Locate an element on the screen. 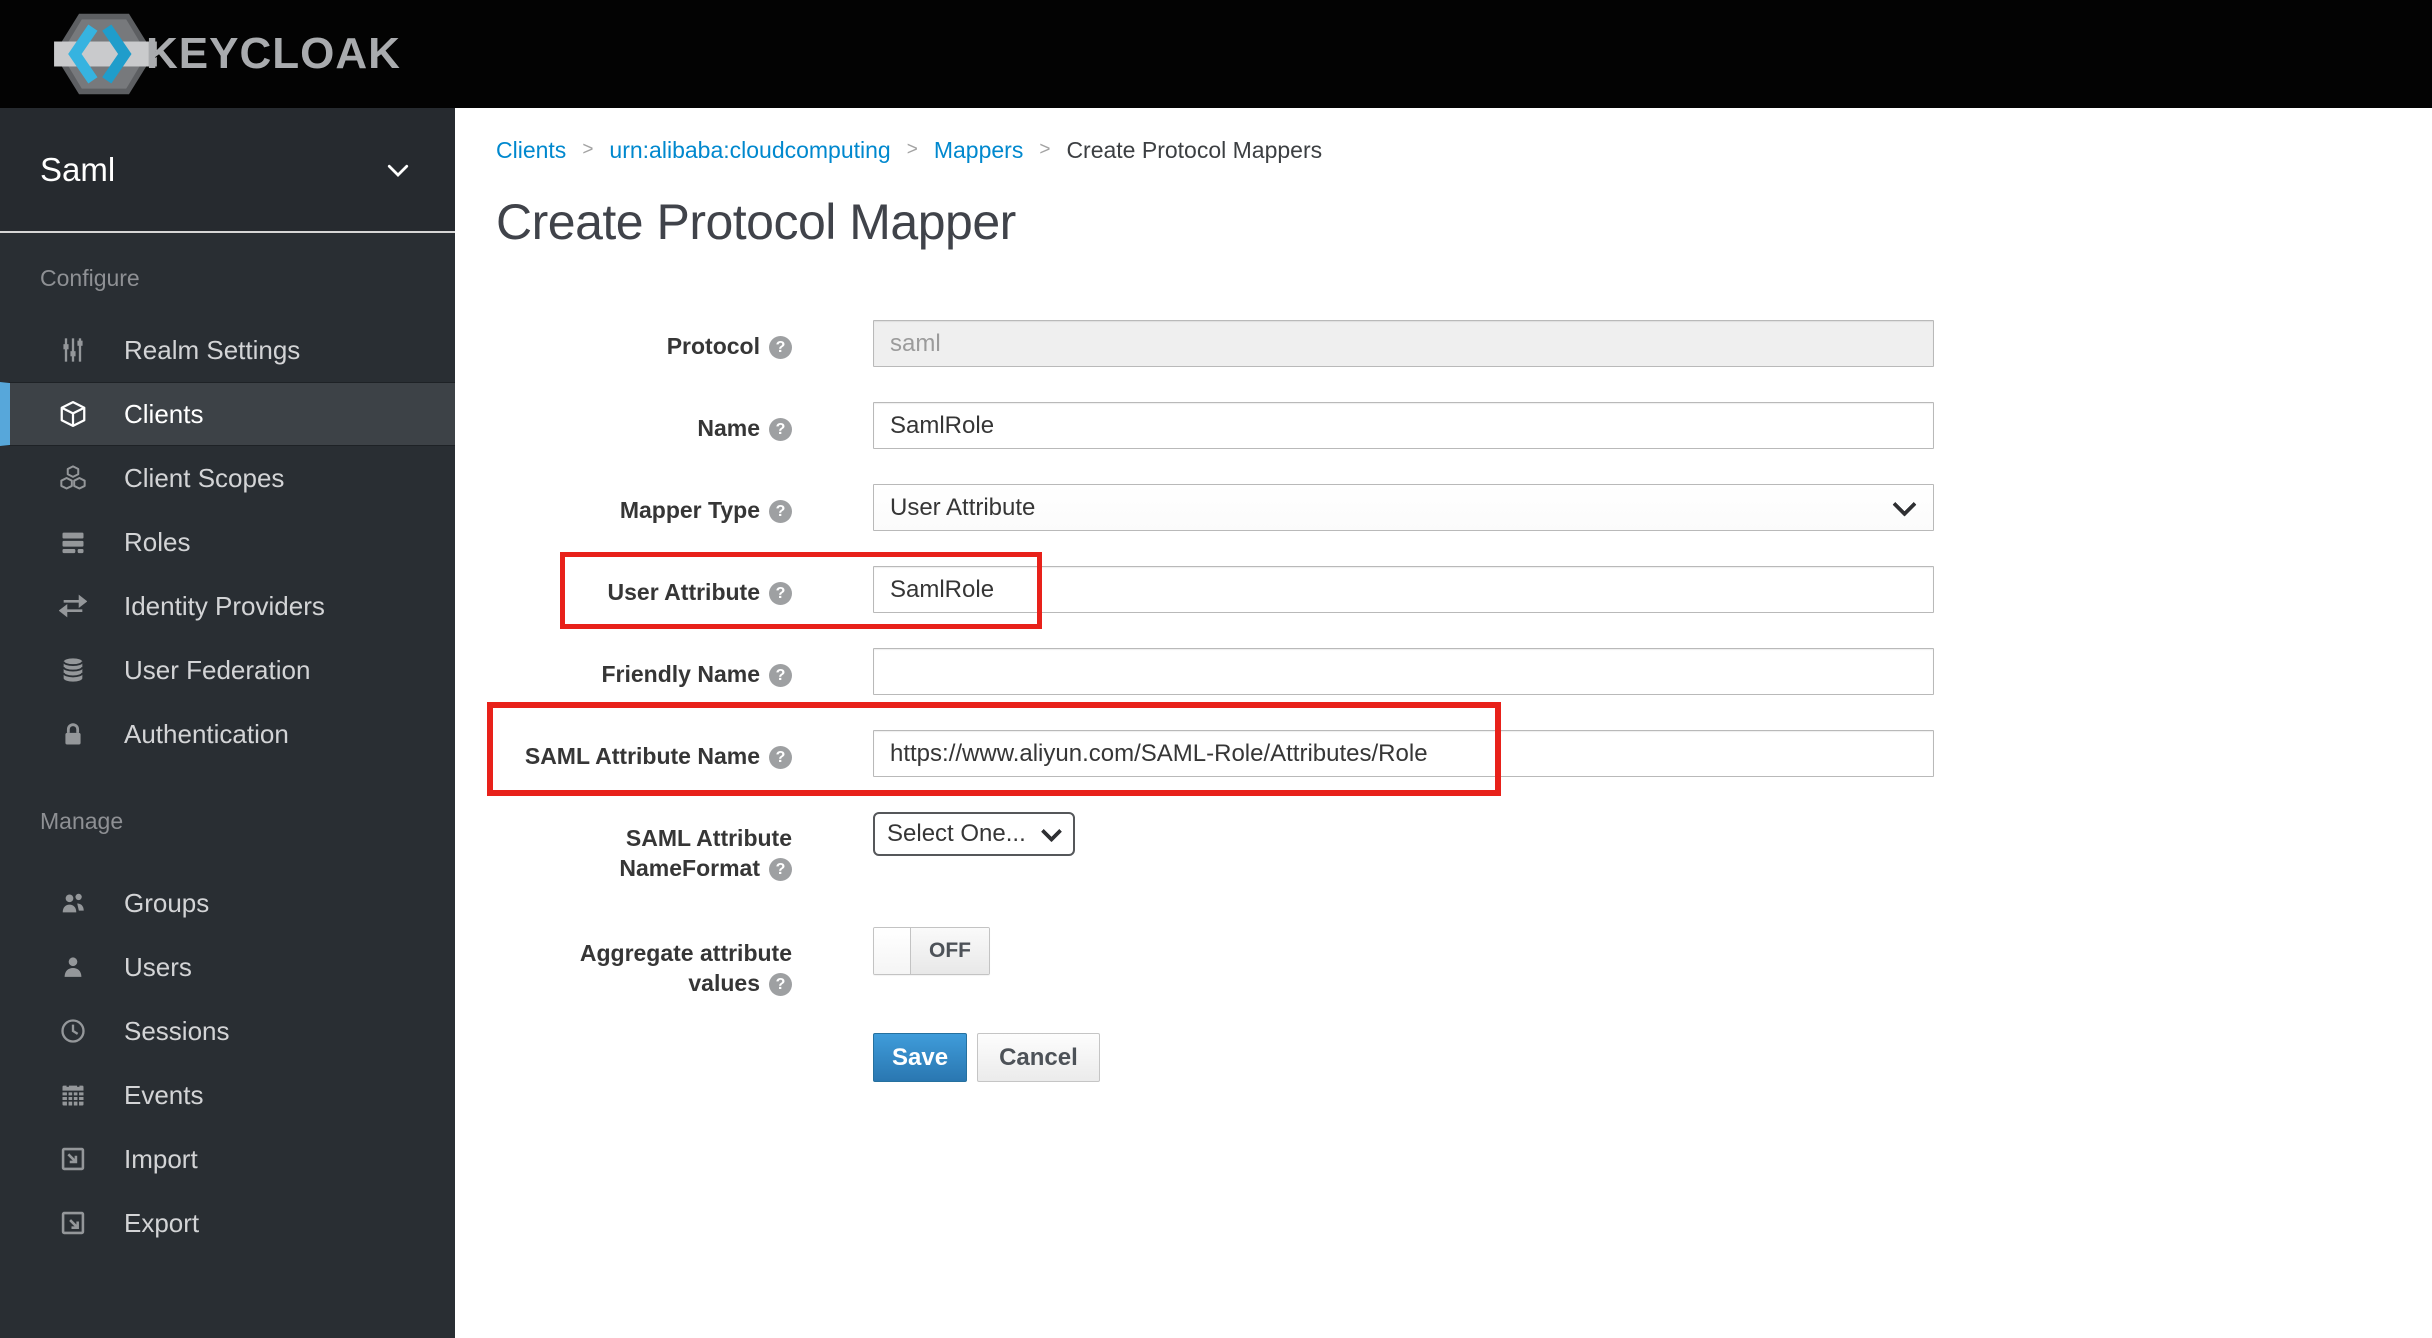  top-bar: KEYCLOAK is located at coordinates (1216, 54).